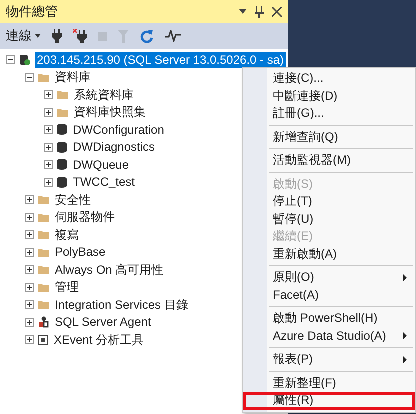 The width and height of the screenshot is (416, 414). I want to click on pin-icon, so click(259, 12).